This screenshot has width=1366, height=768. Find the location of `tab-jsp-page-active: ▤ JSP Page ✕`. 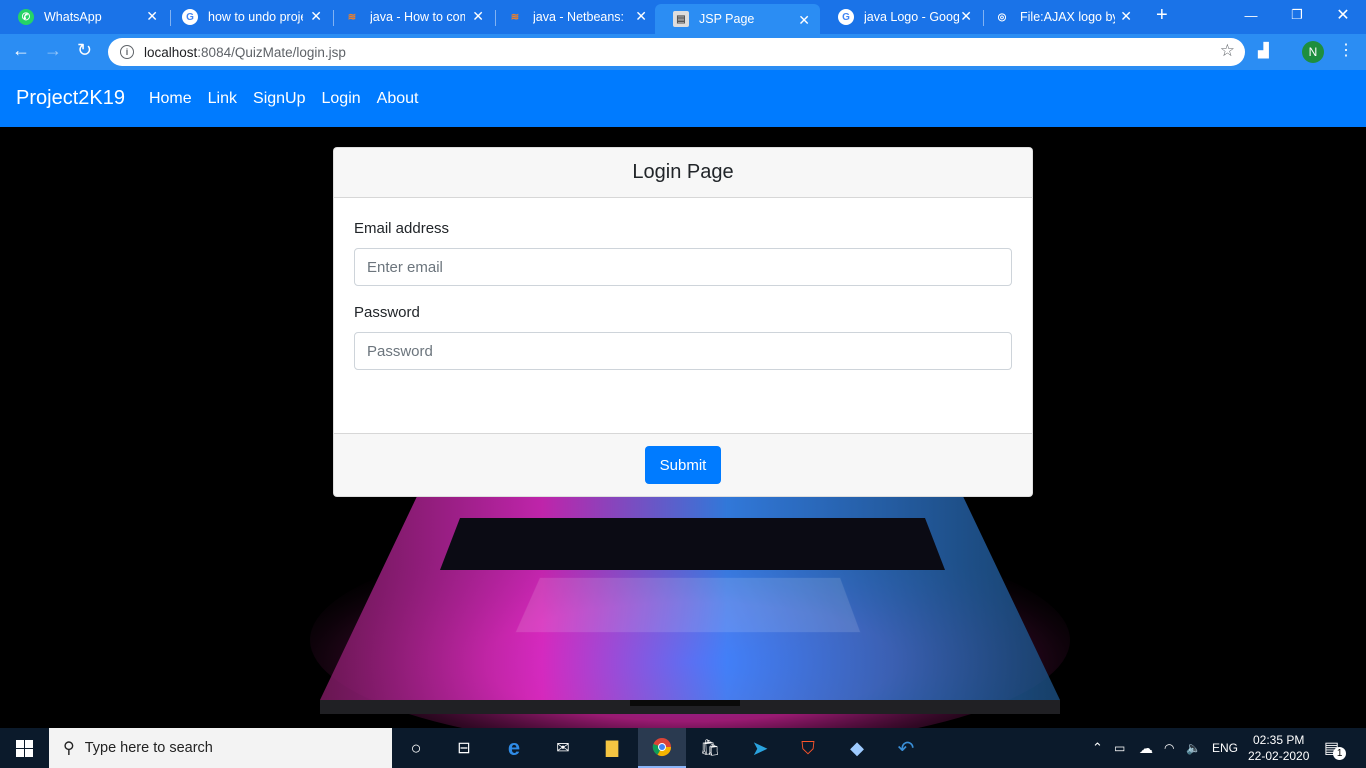

tab-jsp-page-active: ▤ JSP Page ✕ is located at coordinates (737, 19).